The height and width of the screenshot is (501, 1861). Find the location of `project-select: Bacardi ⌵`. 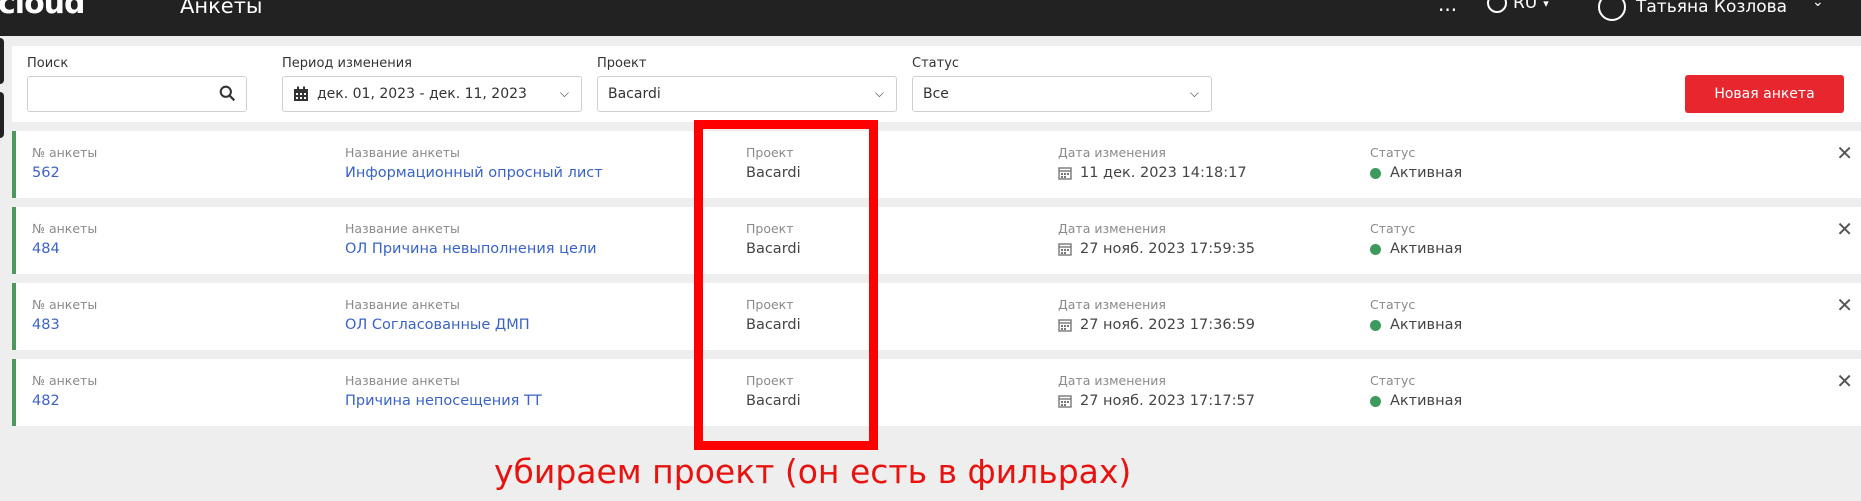

project-select: Bacardi ⌵ is located at coordinates (747, 94).